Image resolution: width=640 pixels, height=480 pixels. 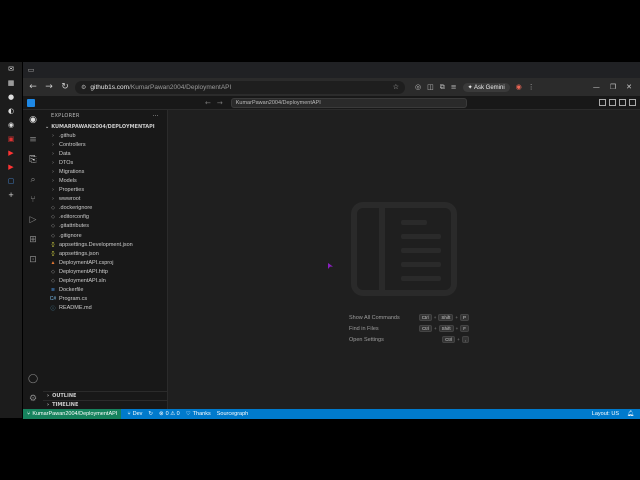 I want to click on menu-icon: ≡, so click(x=33, y=140).